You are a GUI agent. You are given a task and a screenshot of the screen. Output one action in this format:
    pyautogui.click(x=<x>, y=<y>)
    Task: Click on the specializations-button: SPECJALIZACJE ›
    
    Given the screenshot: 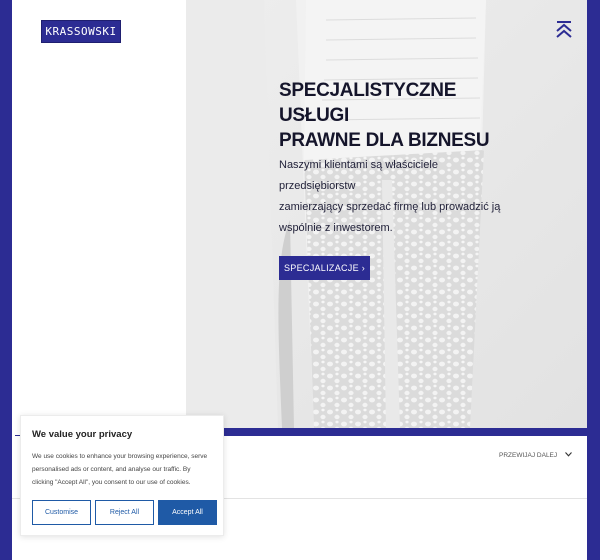 What is the action you would take?
    pyautogui.click(x=324, y=268)
    